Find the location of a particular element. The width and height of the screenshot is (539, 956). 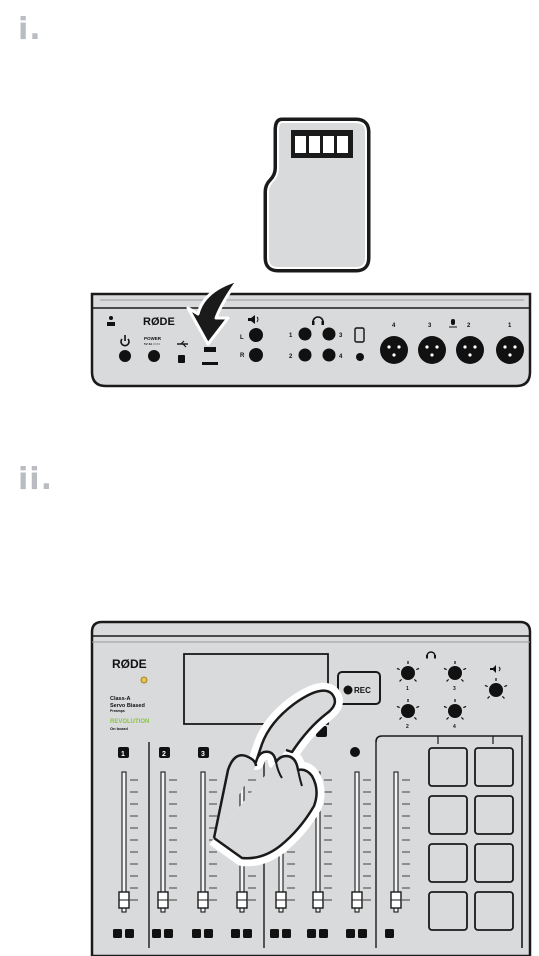

power-label: POWER is located at coordinates (153, 338).